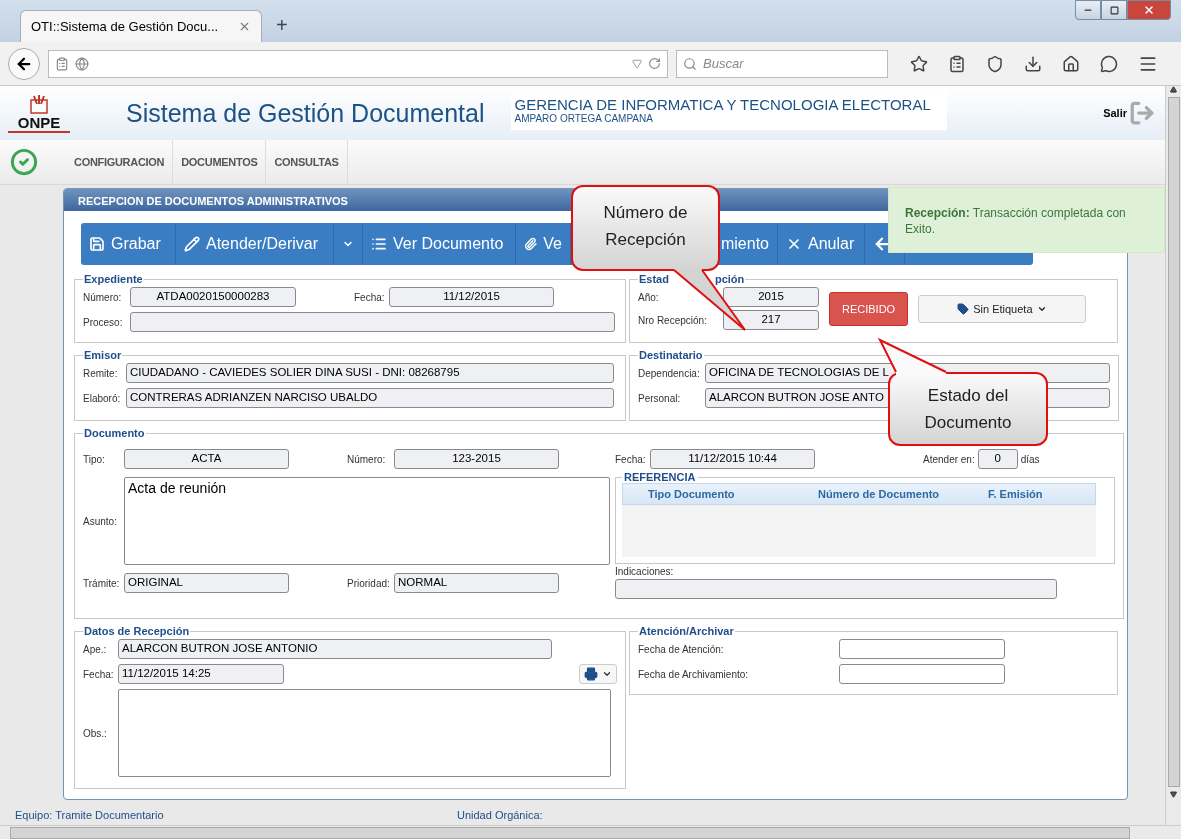 This screenshot has height=839, width=1181. I want to click on field-label: Asunto:, so click(100, 521).